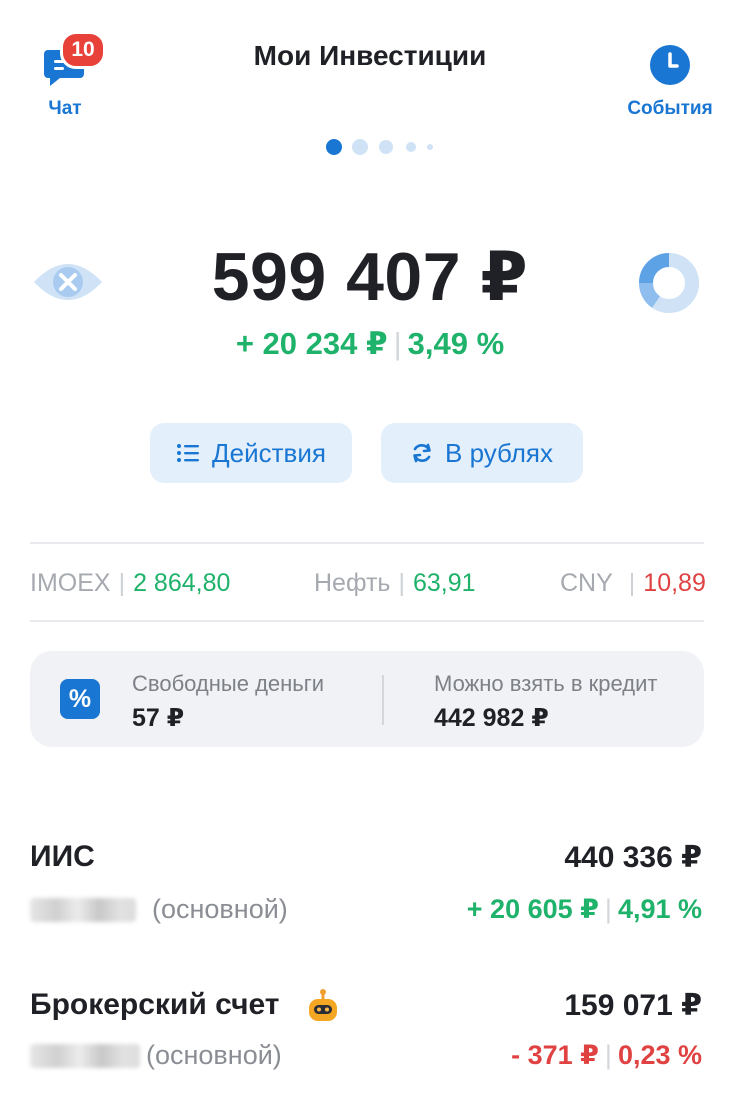 The height and width of the screenshot is (1114, 740). What do you see at coordinates (633, 857) in the screenshot?
I see `account-amount: 440 336 ₽` at bounding box center [633, 857].